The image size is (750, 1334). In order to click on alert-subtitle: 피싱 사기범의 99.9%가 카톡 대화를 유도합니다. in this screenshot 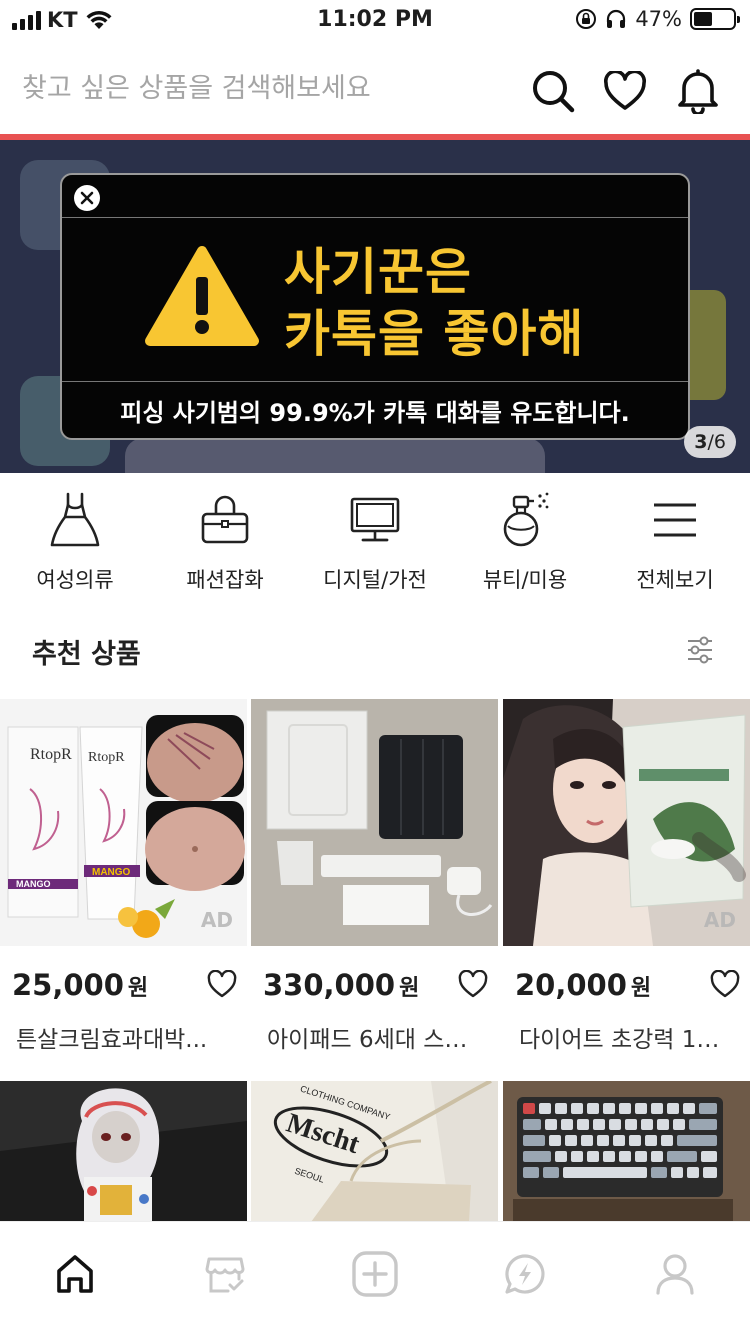, I will do `click(375, 413)`.